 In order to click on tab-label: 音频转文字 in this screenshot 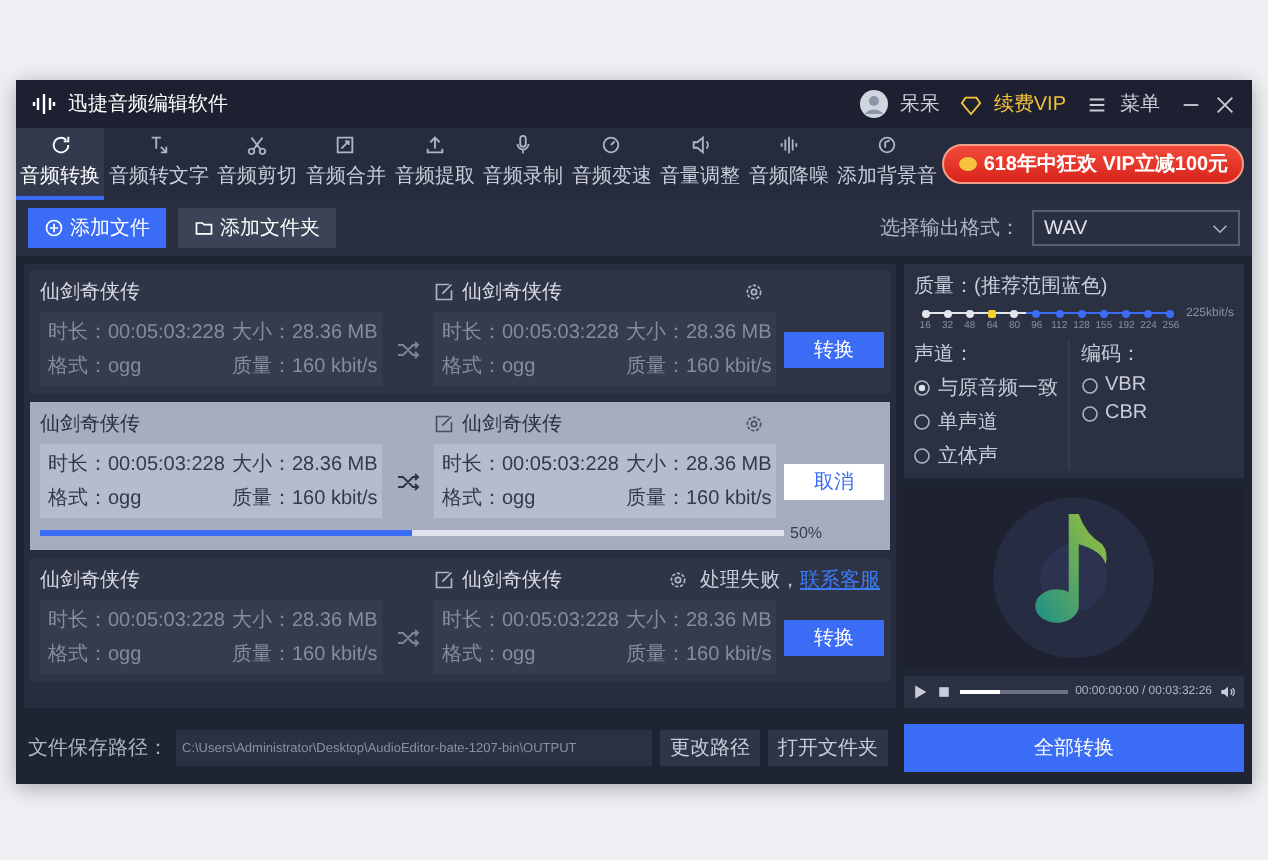, I will do `click(158, 176)`.